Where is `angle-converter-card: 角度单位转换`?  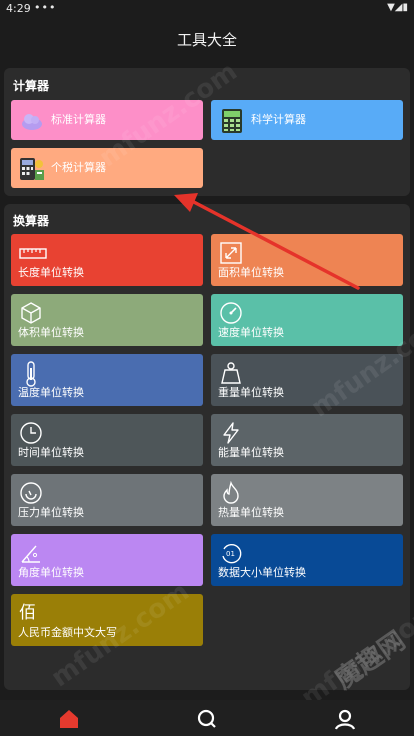
angle-converter-card: 角度单位转换 is located at coordinates (107, 560).